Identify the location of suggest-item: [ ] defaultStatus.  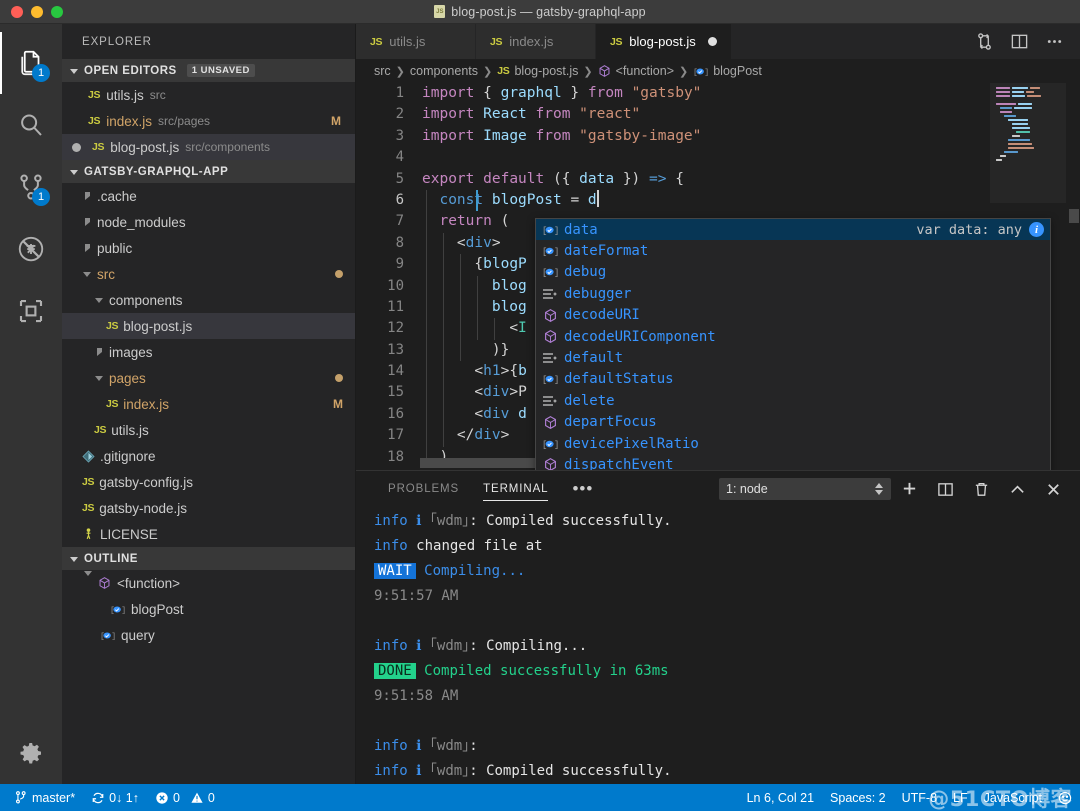
(793, 379).